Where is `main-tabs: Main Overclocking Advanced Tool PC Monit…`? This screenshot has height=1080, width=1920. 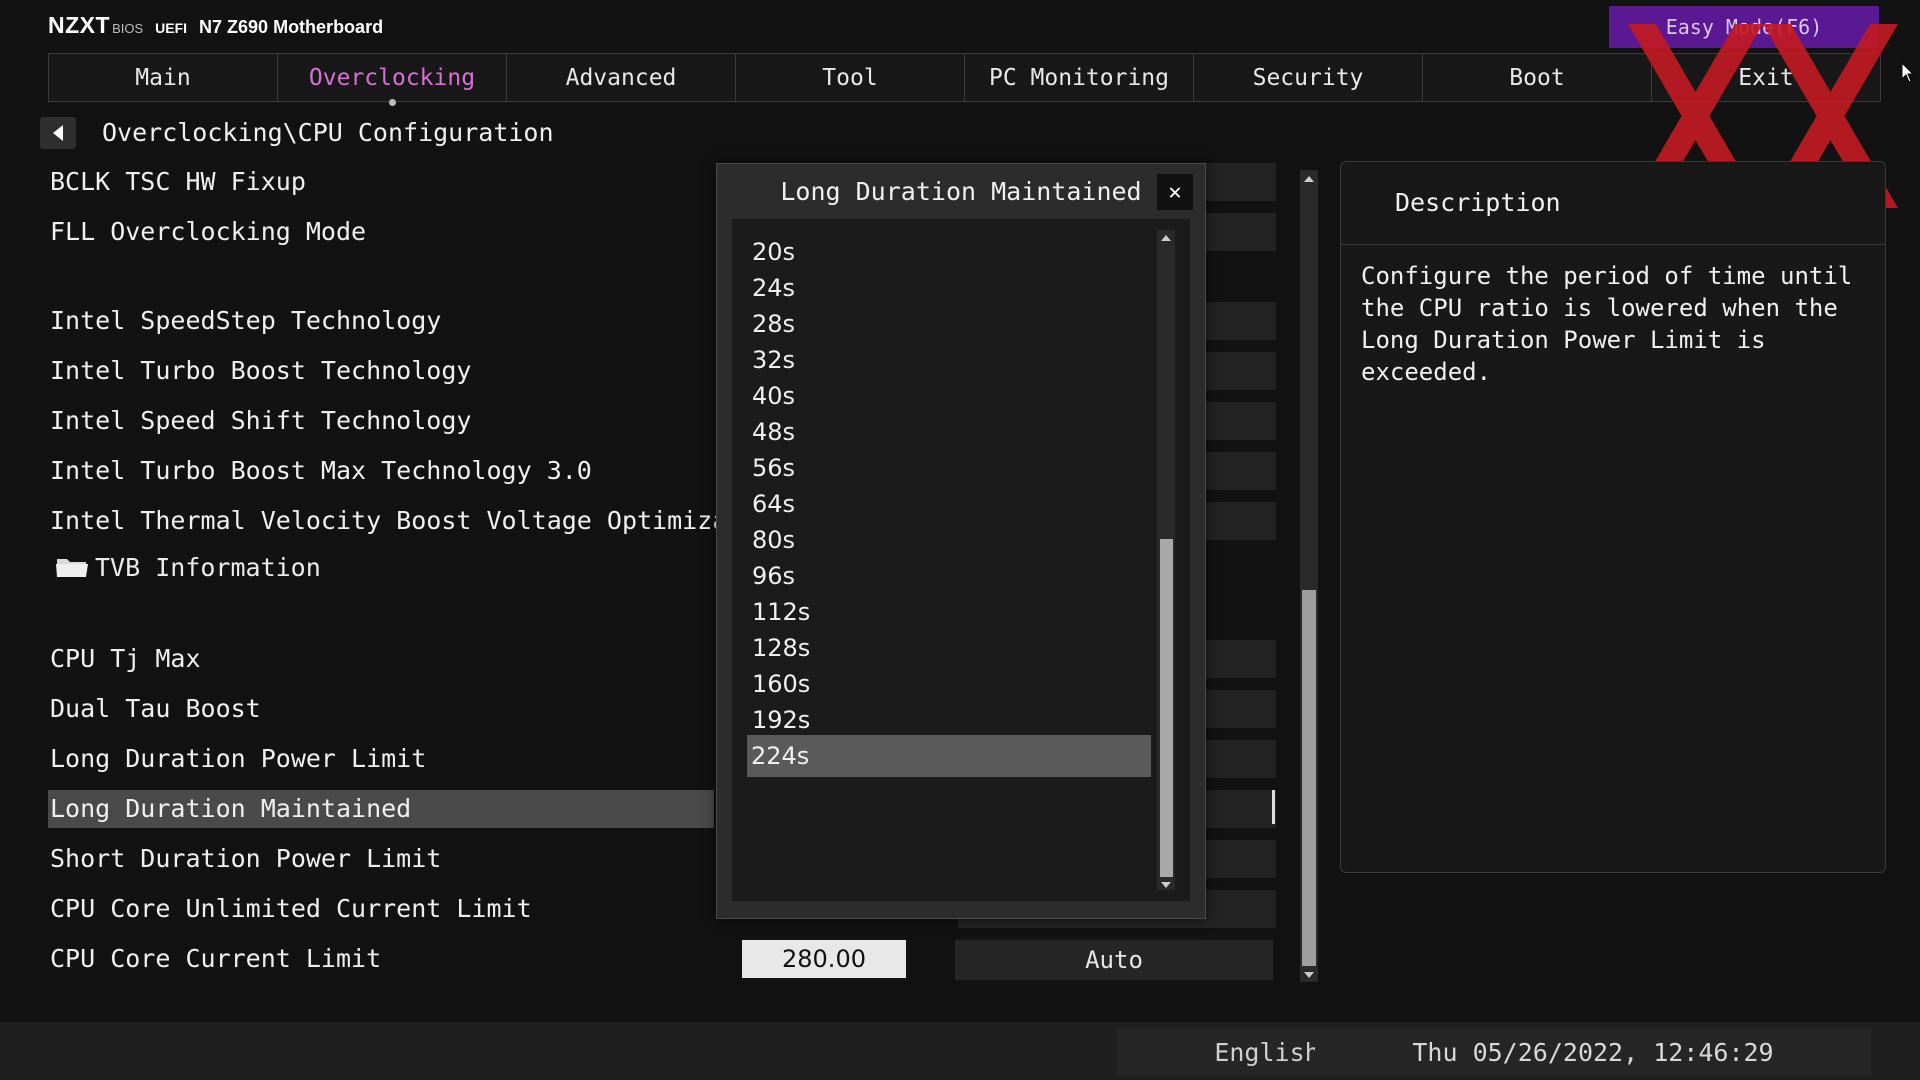 main-tabs: Main Overclocking Advanced Tool PC Monit… is located at coordinates (964, 79).